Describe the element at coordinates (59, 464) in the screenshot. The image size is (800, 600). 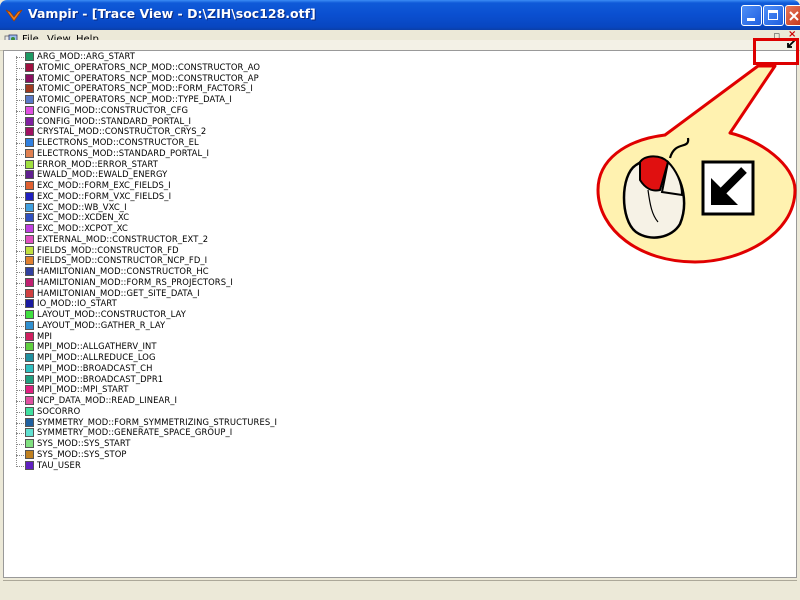
I see `legend-item-label: TAU_USER` at that location.